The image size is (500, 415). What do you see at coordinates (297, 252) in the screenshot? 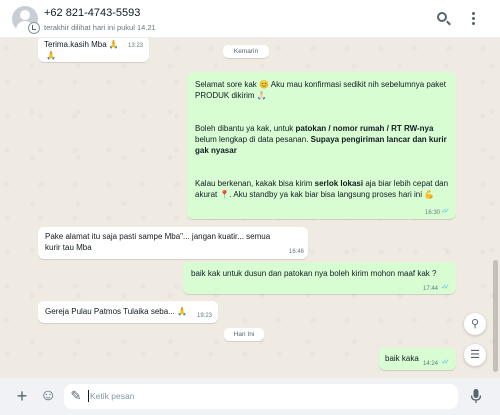
I see `message-time: 16:46` at bounding box center [297, 252].